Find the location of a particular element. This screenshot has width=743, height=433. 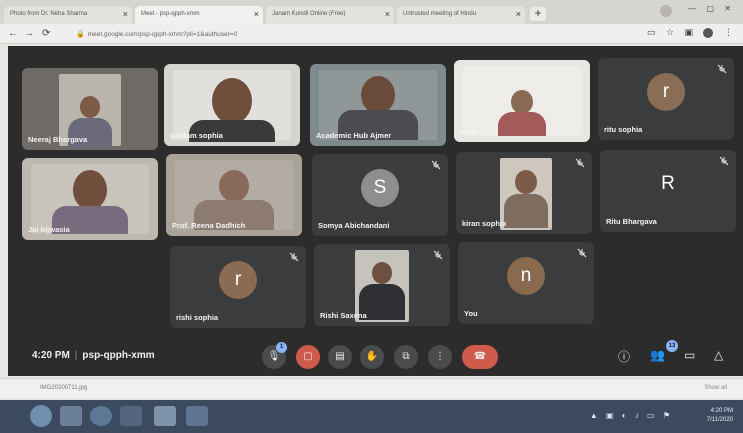

browser-toolbar: ▭ ☆ ▣ ⋮ is located at coordinates (686, 32).